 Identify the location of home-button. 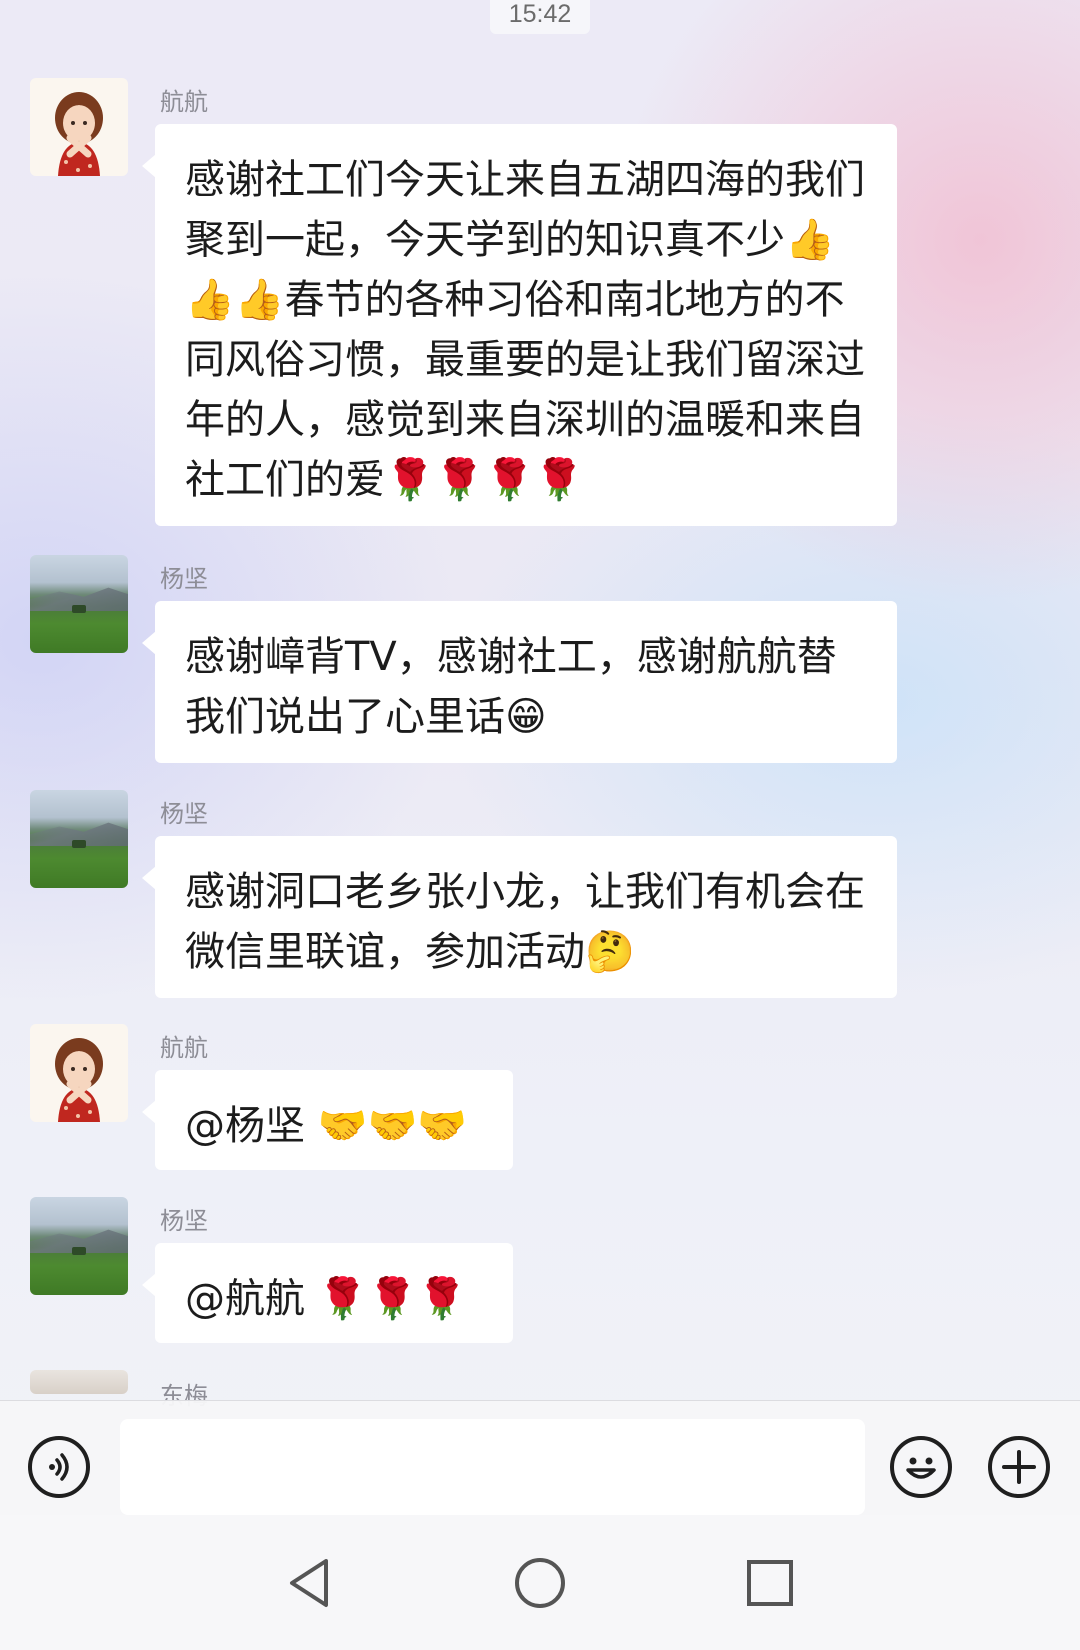
(540, 1583).